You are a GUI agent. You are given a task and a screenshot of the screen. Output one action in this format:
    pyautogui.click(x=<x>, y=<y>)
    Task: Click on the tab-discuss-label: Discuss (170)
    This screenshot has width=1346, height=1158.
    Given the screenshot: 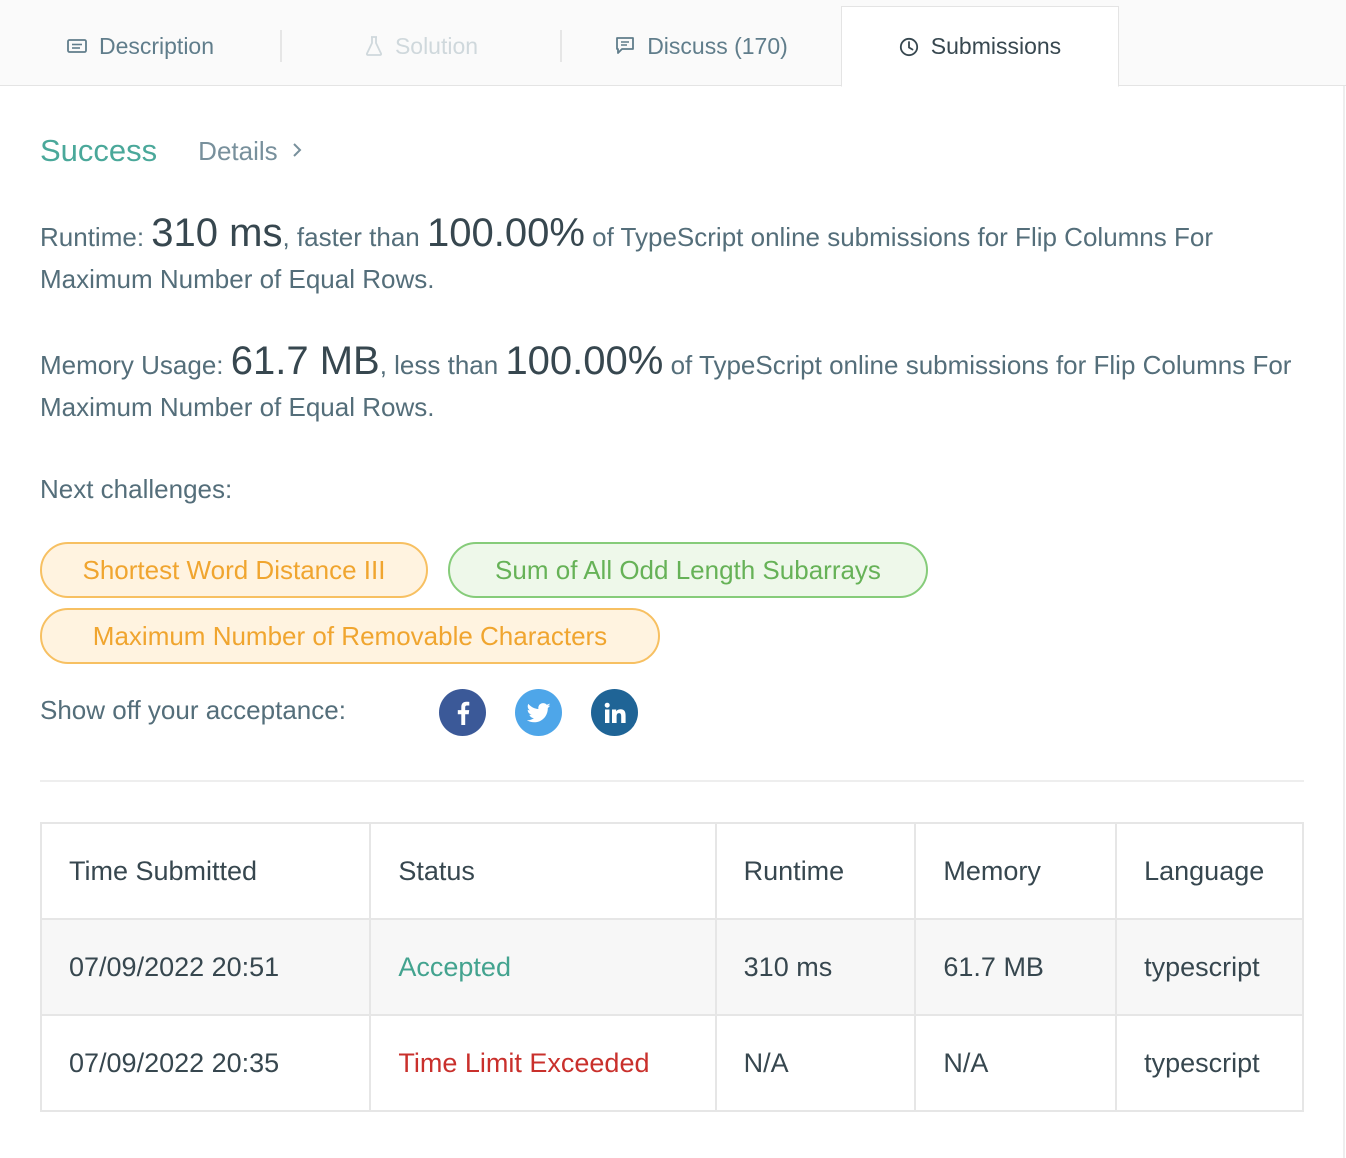 What is the action you would take?
    pyautogui.click(x=717, y=45)
    